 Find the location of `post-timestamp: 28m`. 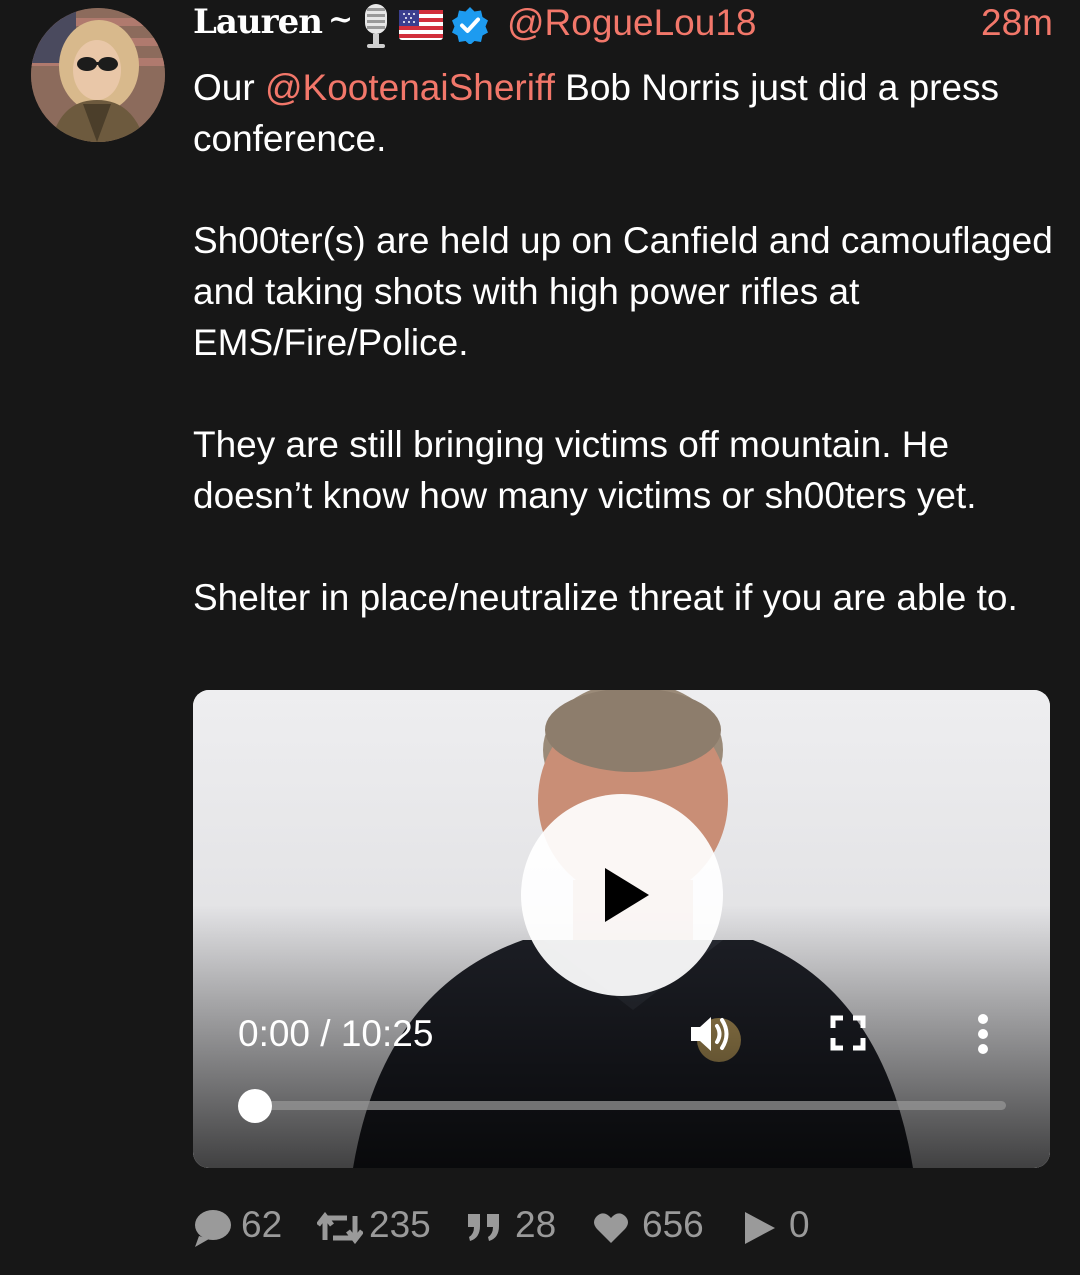

post-timestamp: 28m is located at coordinates (1017, 23).